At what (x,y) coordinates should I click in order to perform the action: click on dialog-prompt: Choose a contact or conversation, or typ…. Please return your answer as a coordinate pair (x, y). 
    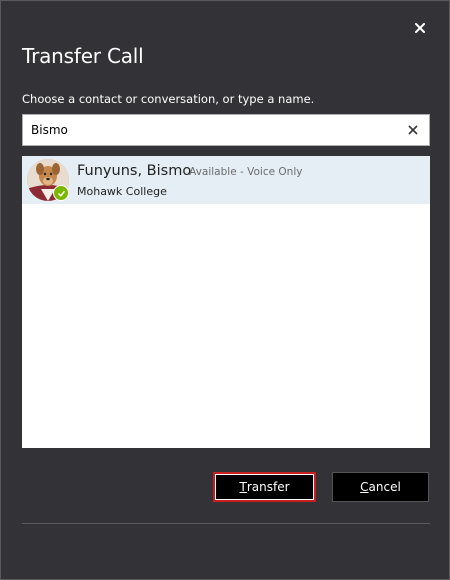
    Looking at the image, I should click on (168, 99).